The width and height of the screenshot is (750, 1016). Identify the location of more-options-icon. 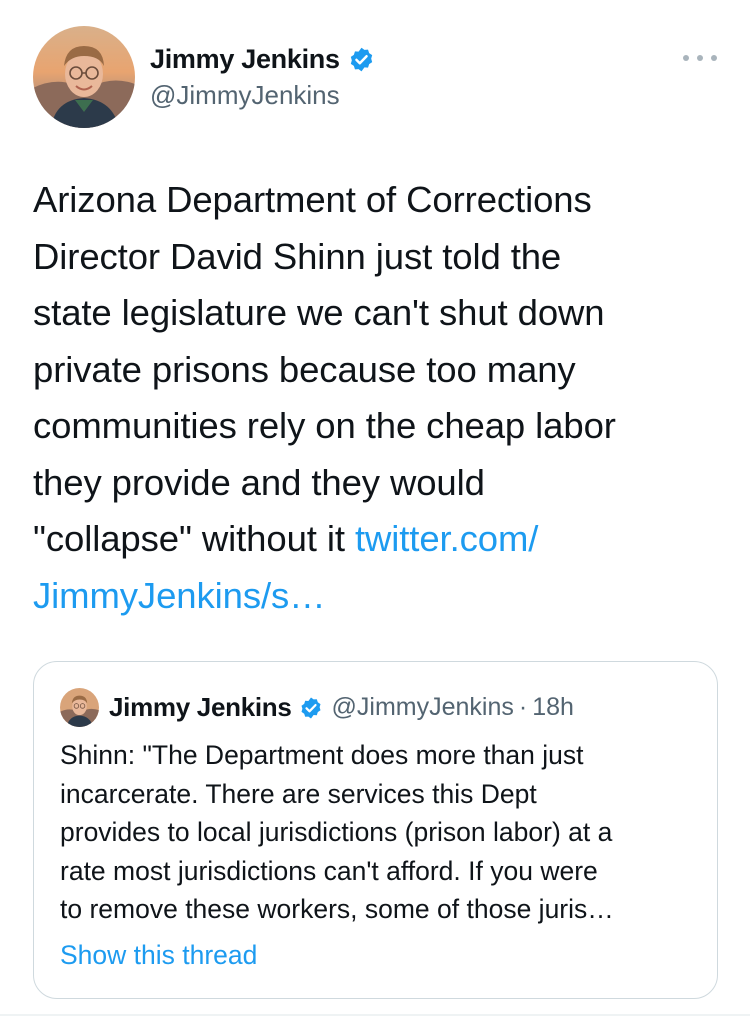
(700, 58).